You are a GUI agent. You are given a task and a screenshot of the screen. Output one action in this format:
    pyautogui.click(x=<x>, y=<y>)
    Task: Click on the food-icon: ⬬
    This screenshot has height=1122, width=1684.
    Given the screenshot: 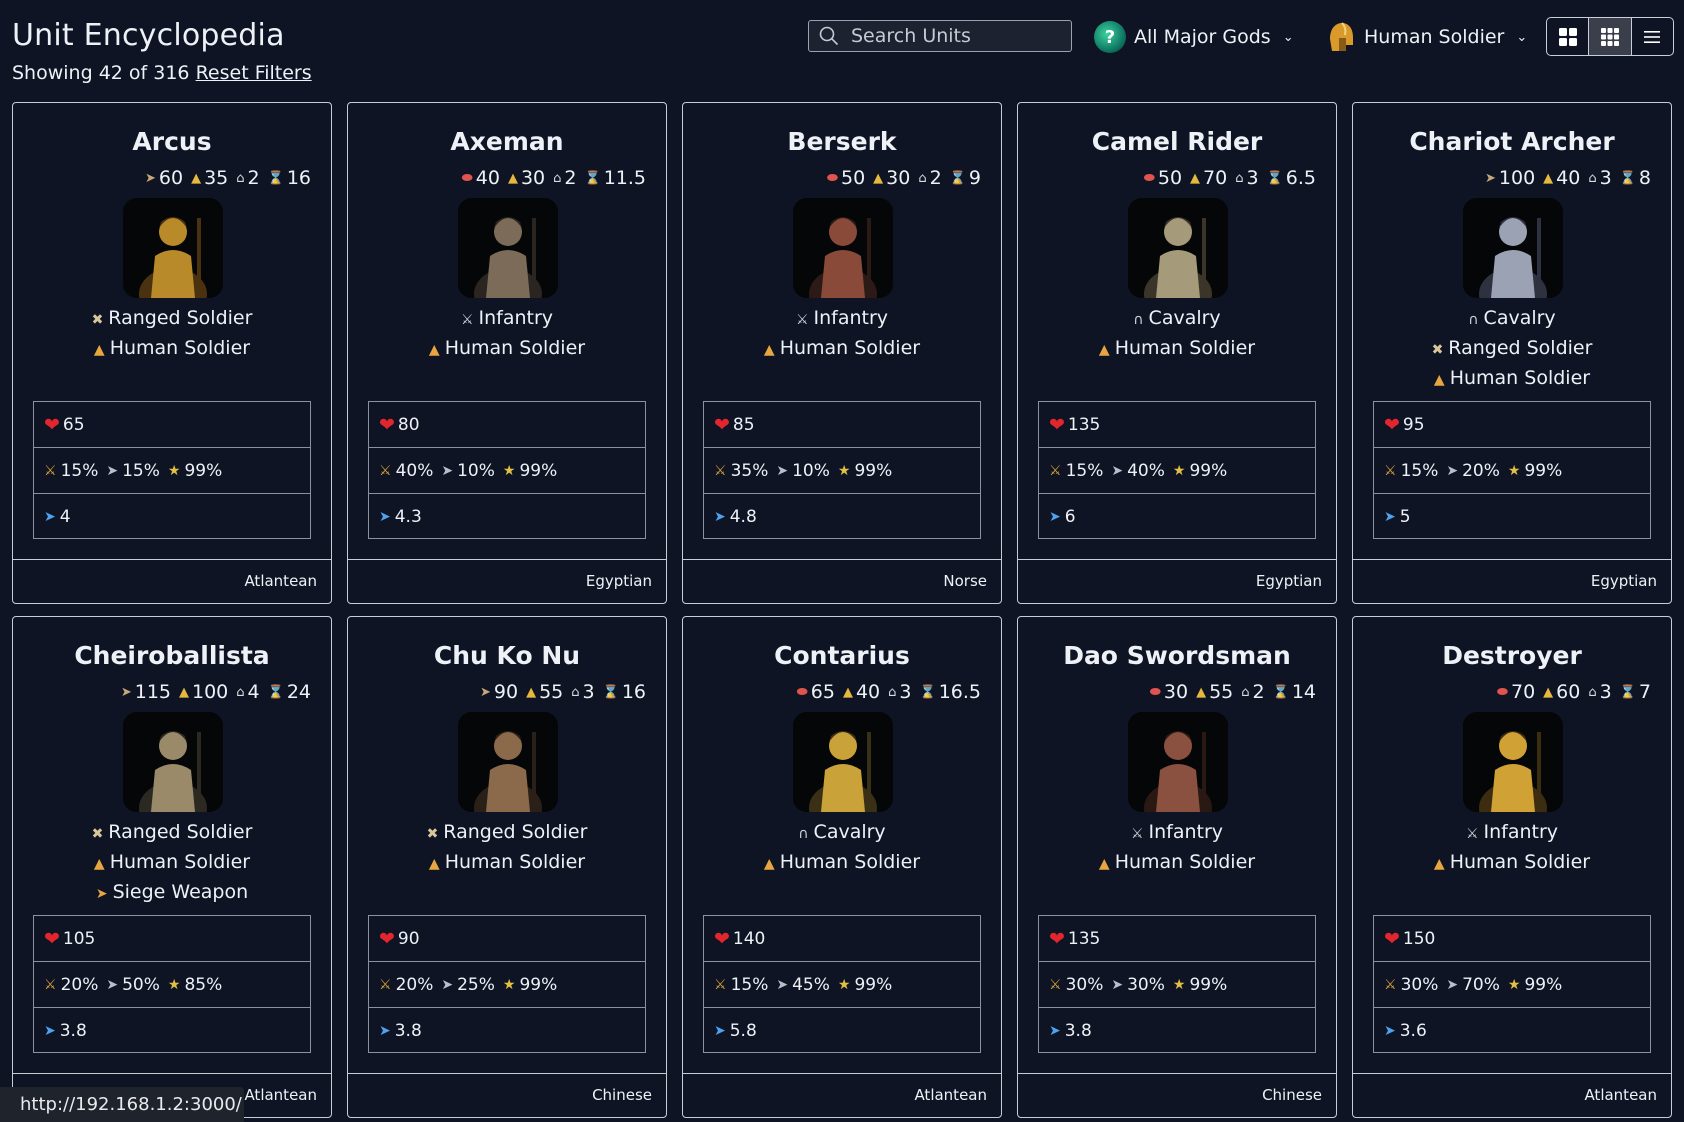 What is the action you would take?
    pyautogui.click(x=1149, y=178)
    